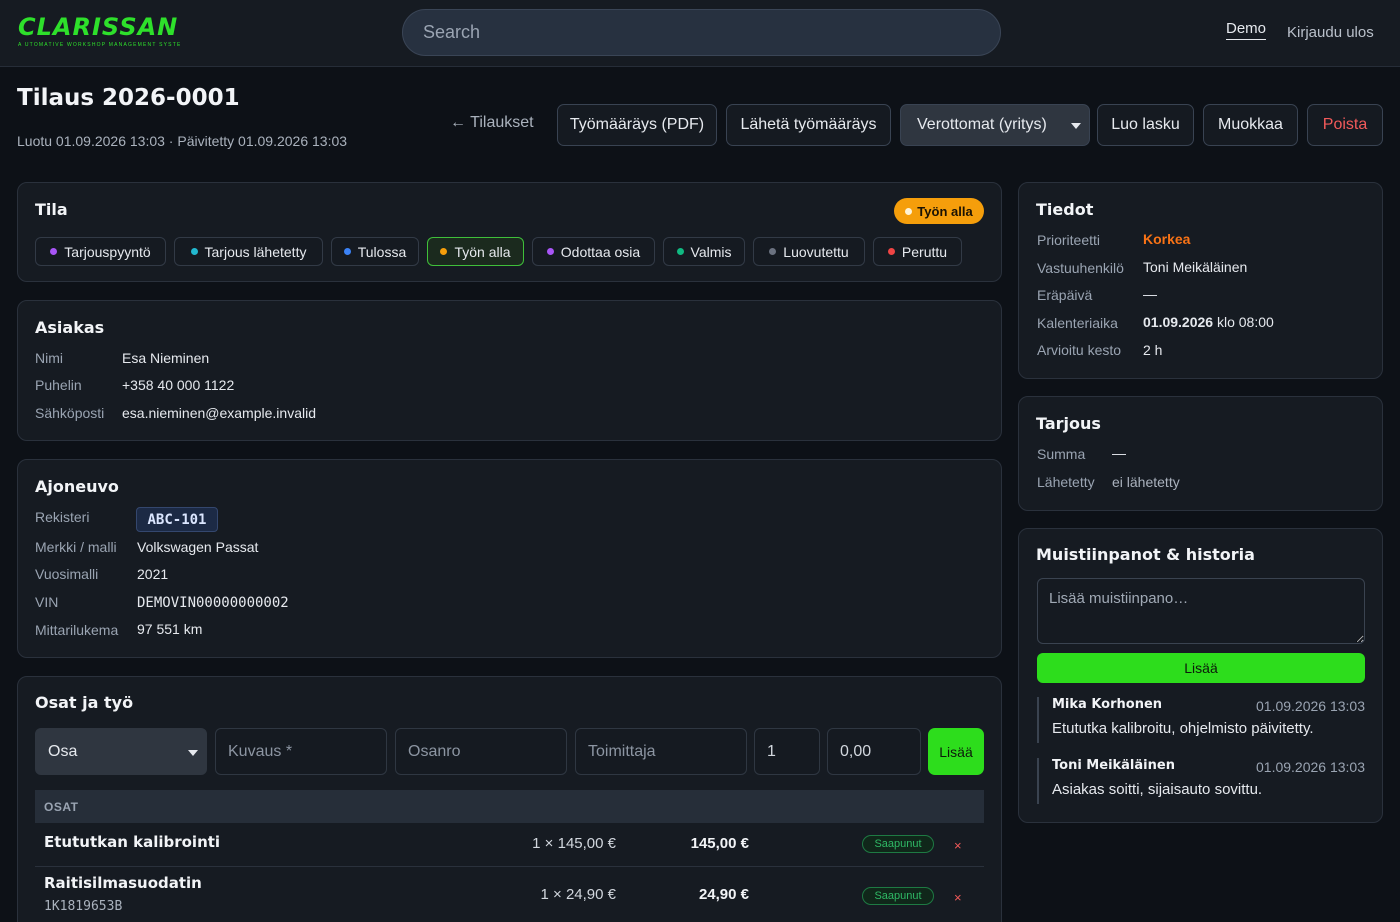  Describe the element at coordinates (787, 751) in the screenshot. I see `quantity-input: 1` at that location.